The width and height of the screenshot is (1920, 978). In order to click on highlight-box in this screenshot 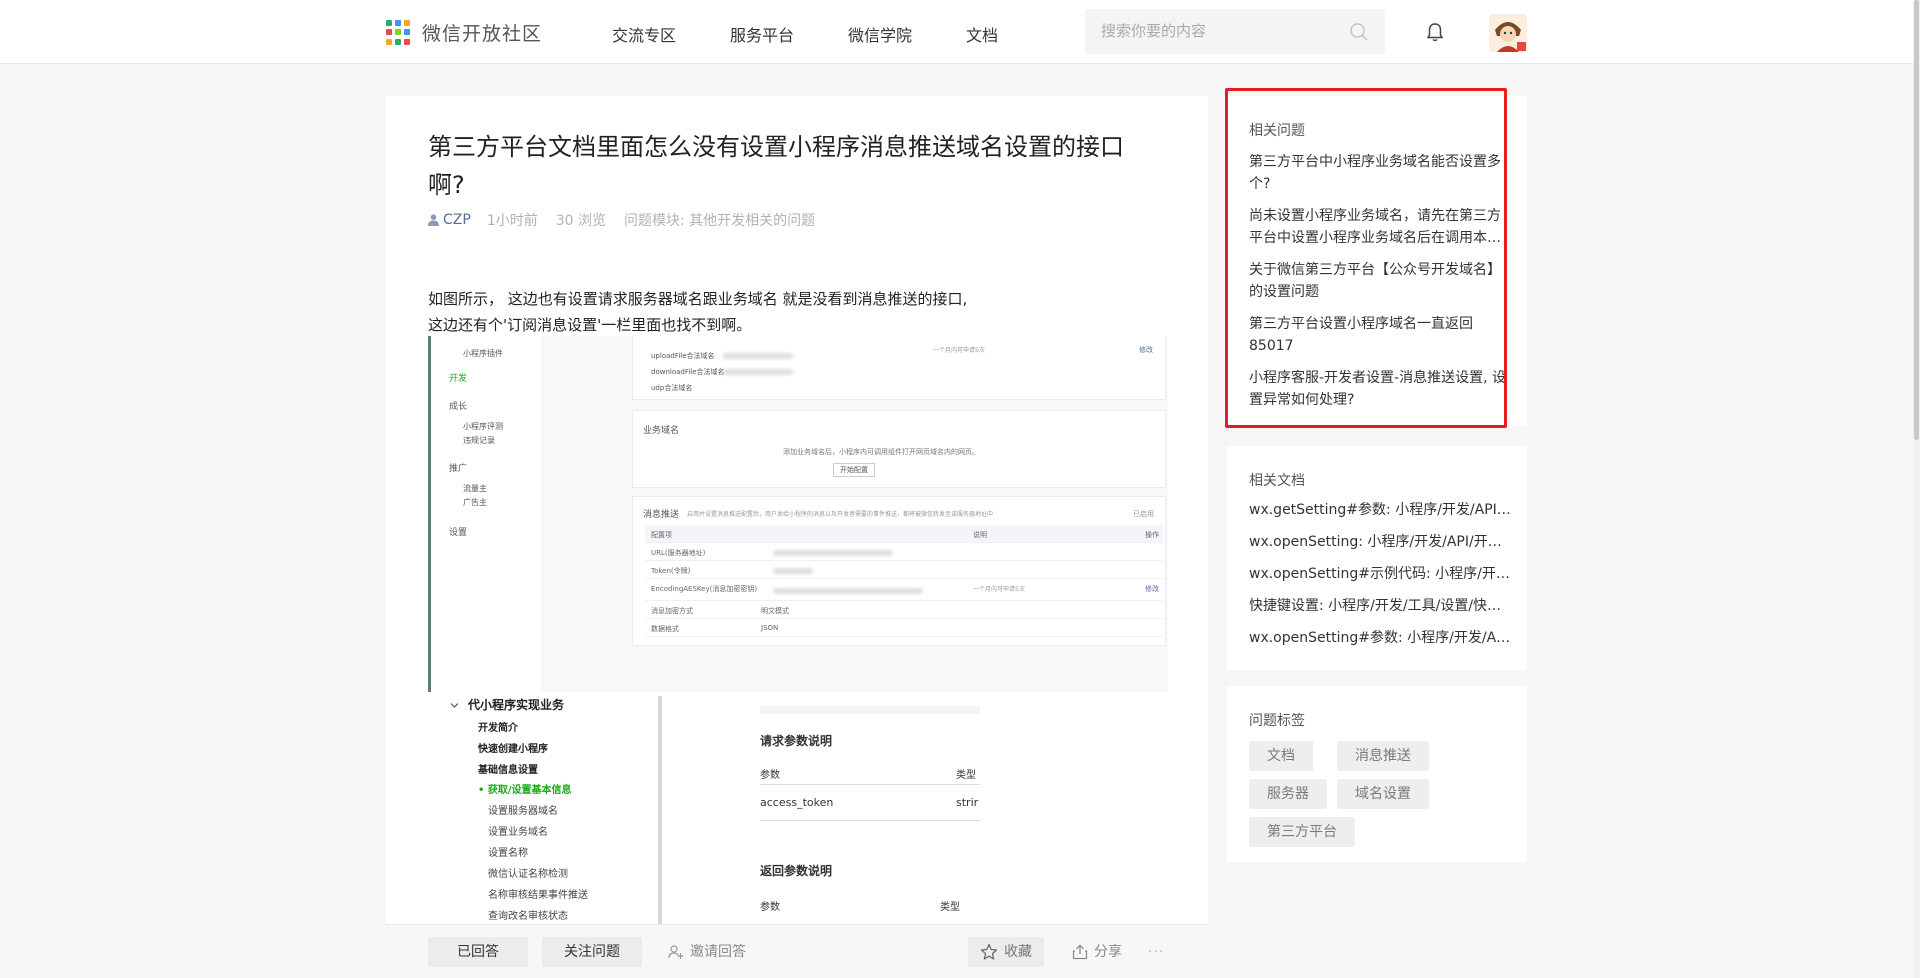, I will do `click(1366, 258)`.